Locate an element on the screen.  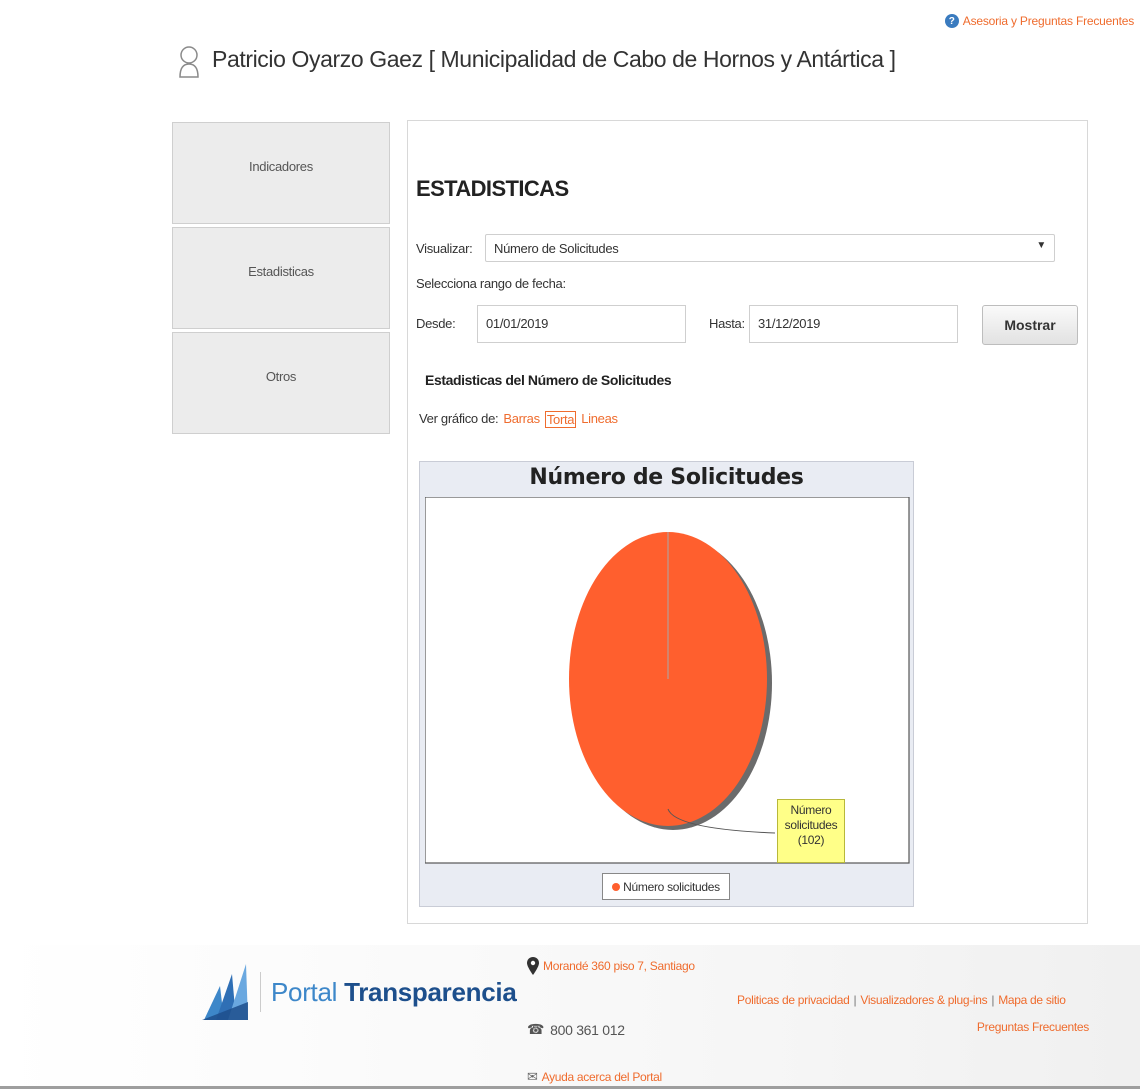
desde-label: Desde: is located at coordinates (436, 323).